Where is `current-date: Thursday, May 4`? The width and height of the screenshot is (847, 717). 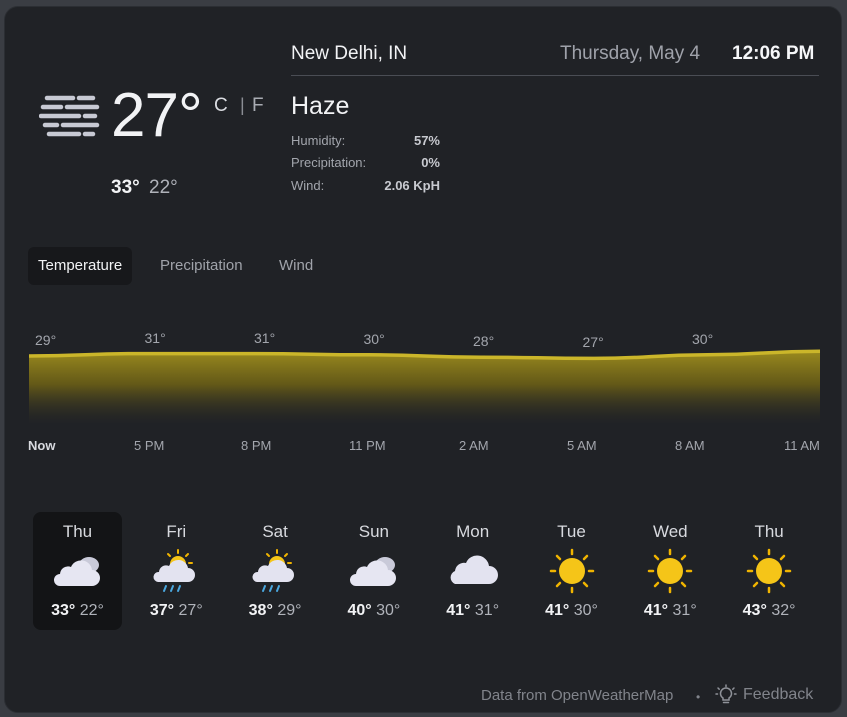 current-date: Thursday, May 4 is located at coordinates (630, 53).